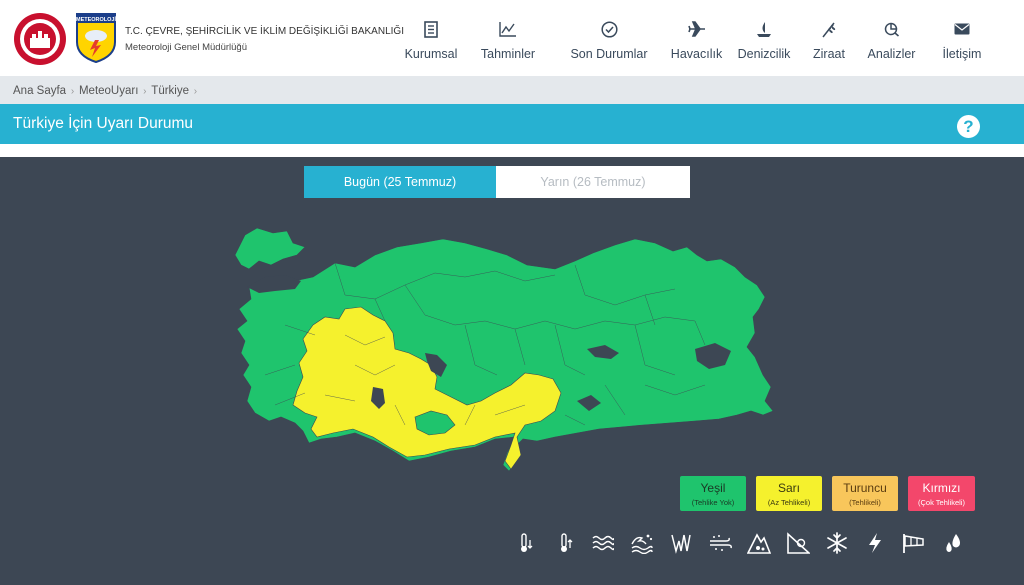 The height and width of the screenshot is (585, 1024). What do you see at coordinates (798, 543) in the screenshot?
I see `landslide-icon` at bounding box center [798, 543].